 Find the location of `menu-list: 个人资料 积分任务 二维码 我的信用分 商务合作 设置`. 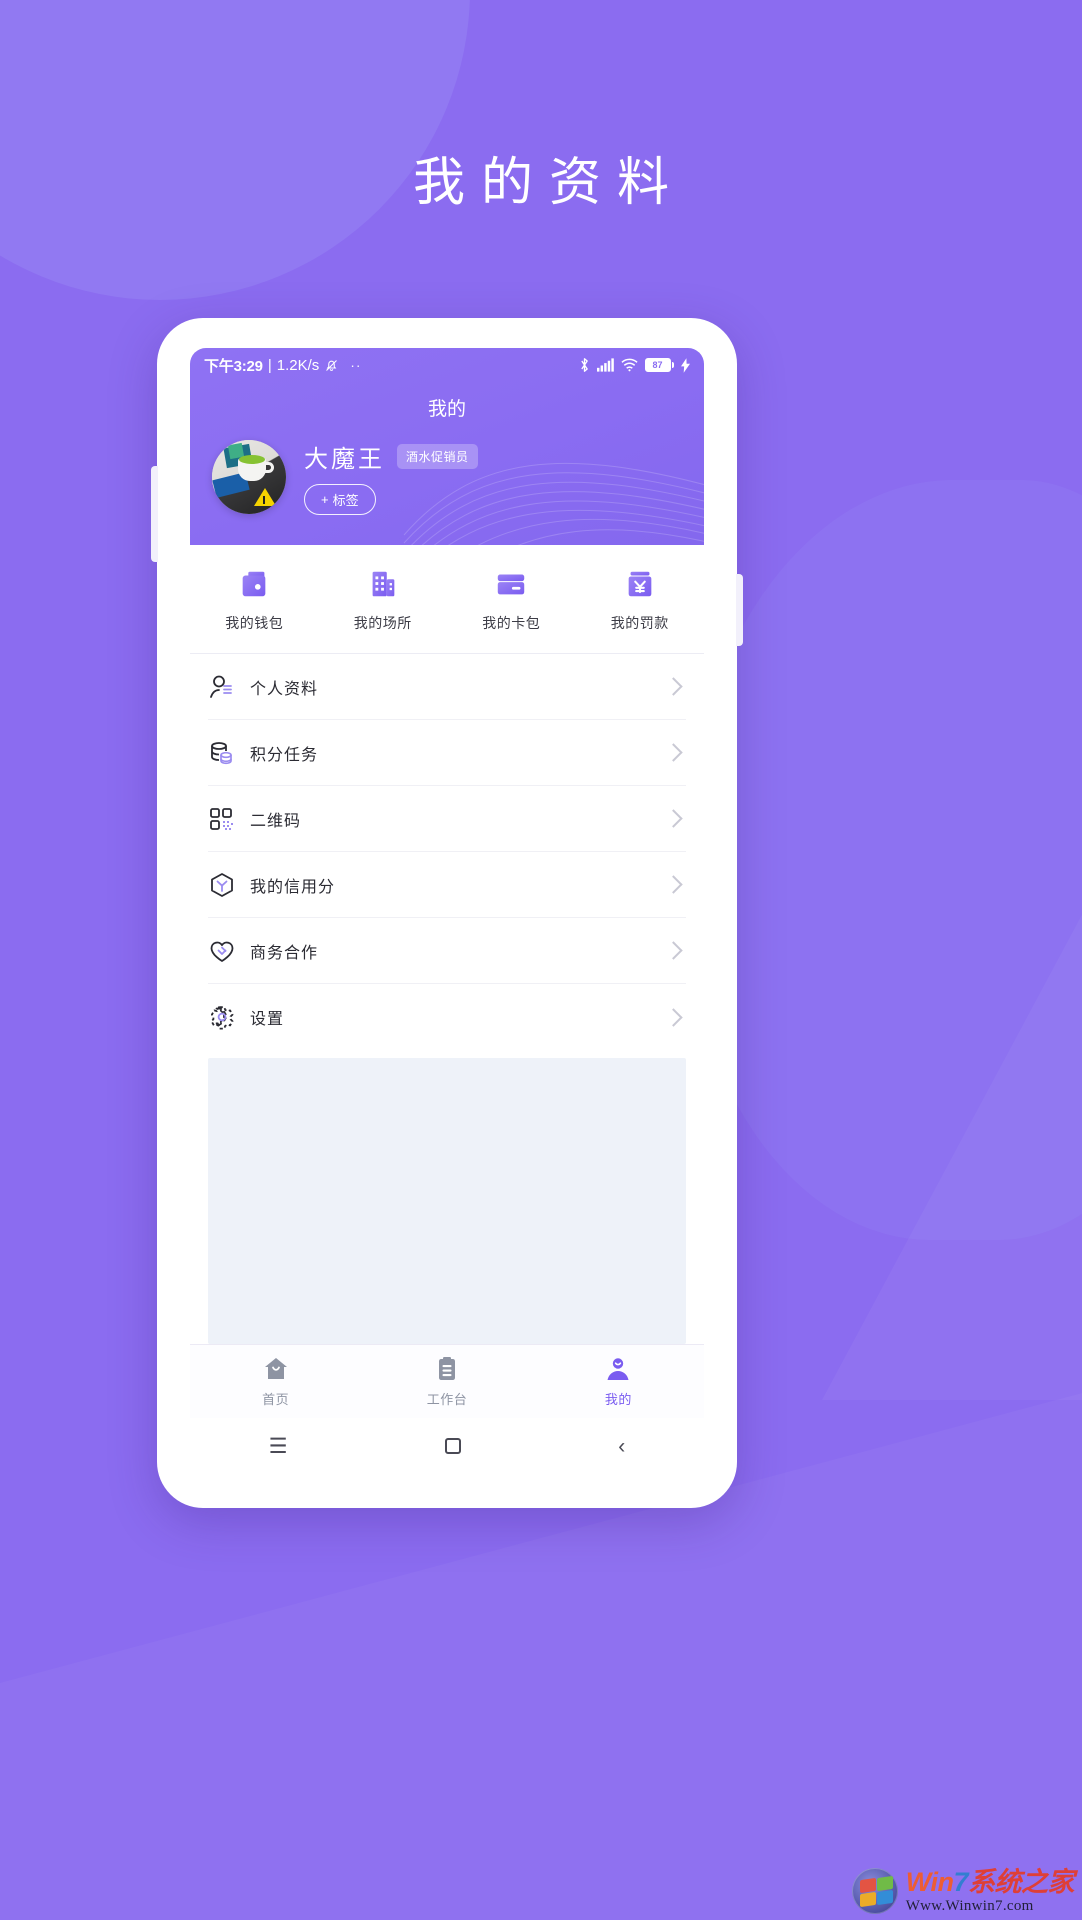

menu-list: 个人资料 积分任务 二维码 我的信用分 商务合作 设置 is located at coordinates (447, 852).